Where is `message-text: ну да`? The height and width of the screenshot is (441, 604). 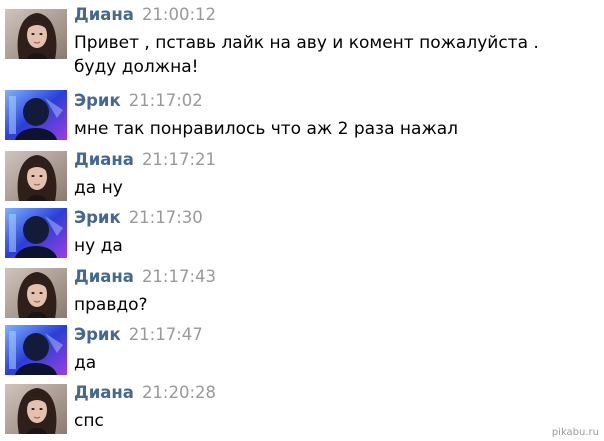 message-text: ну да is located at coordinates (98, 246).